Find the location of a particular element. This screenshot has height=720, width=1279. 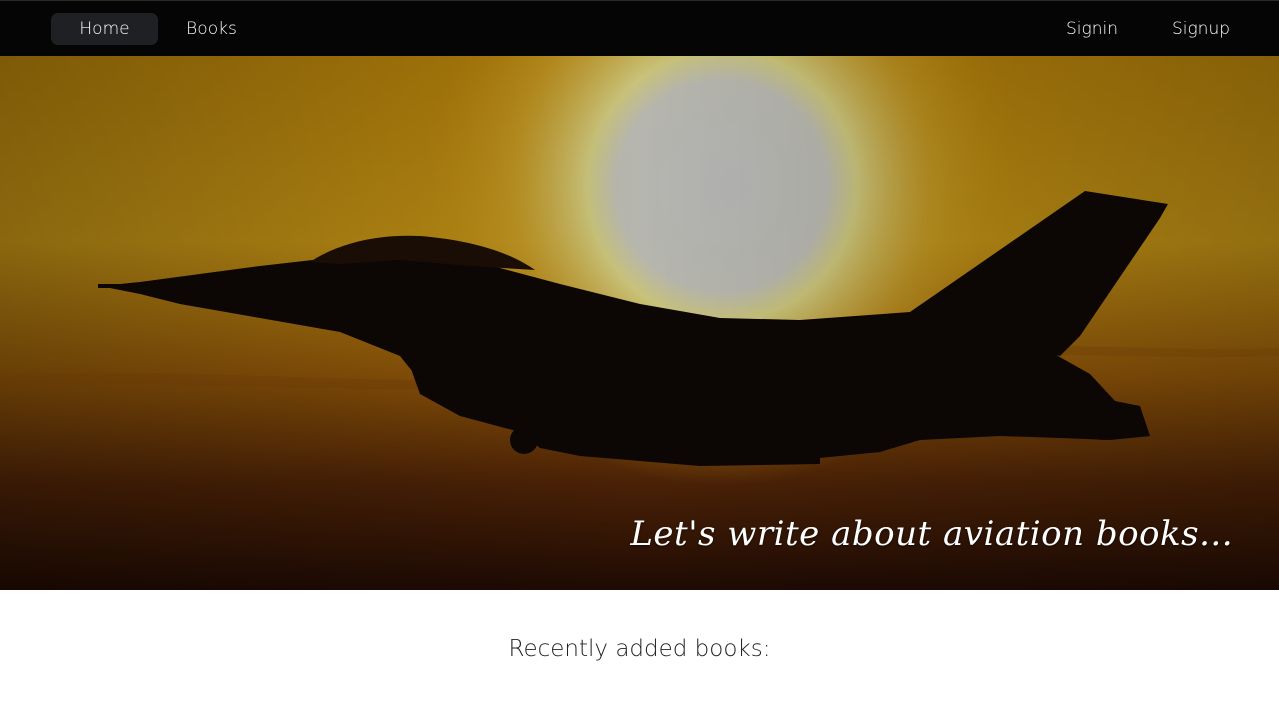

nav-signin-link: Signin is located at coordinates (1092, 29).